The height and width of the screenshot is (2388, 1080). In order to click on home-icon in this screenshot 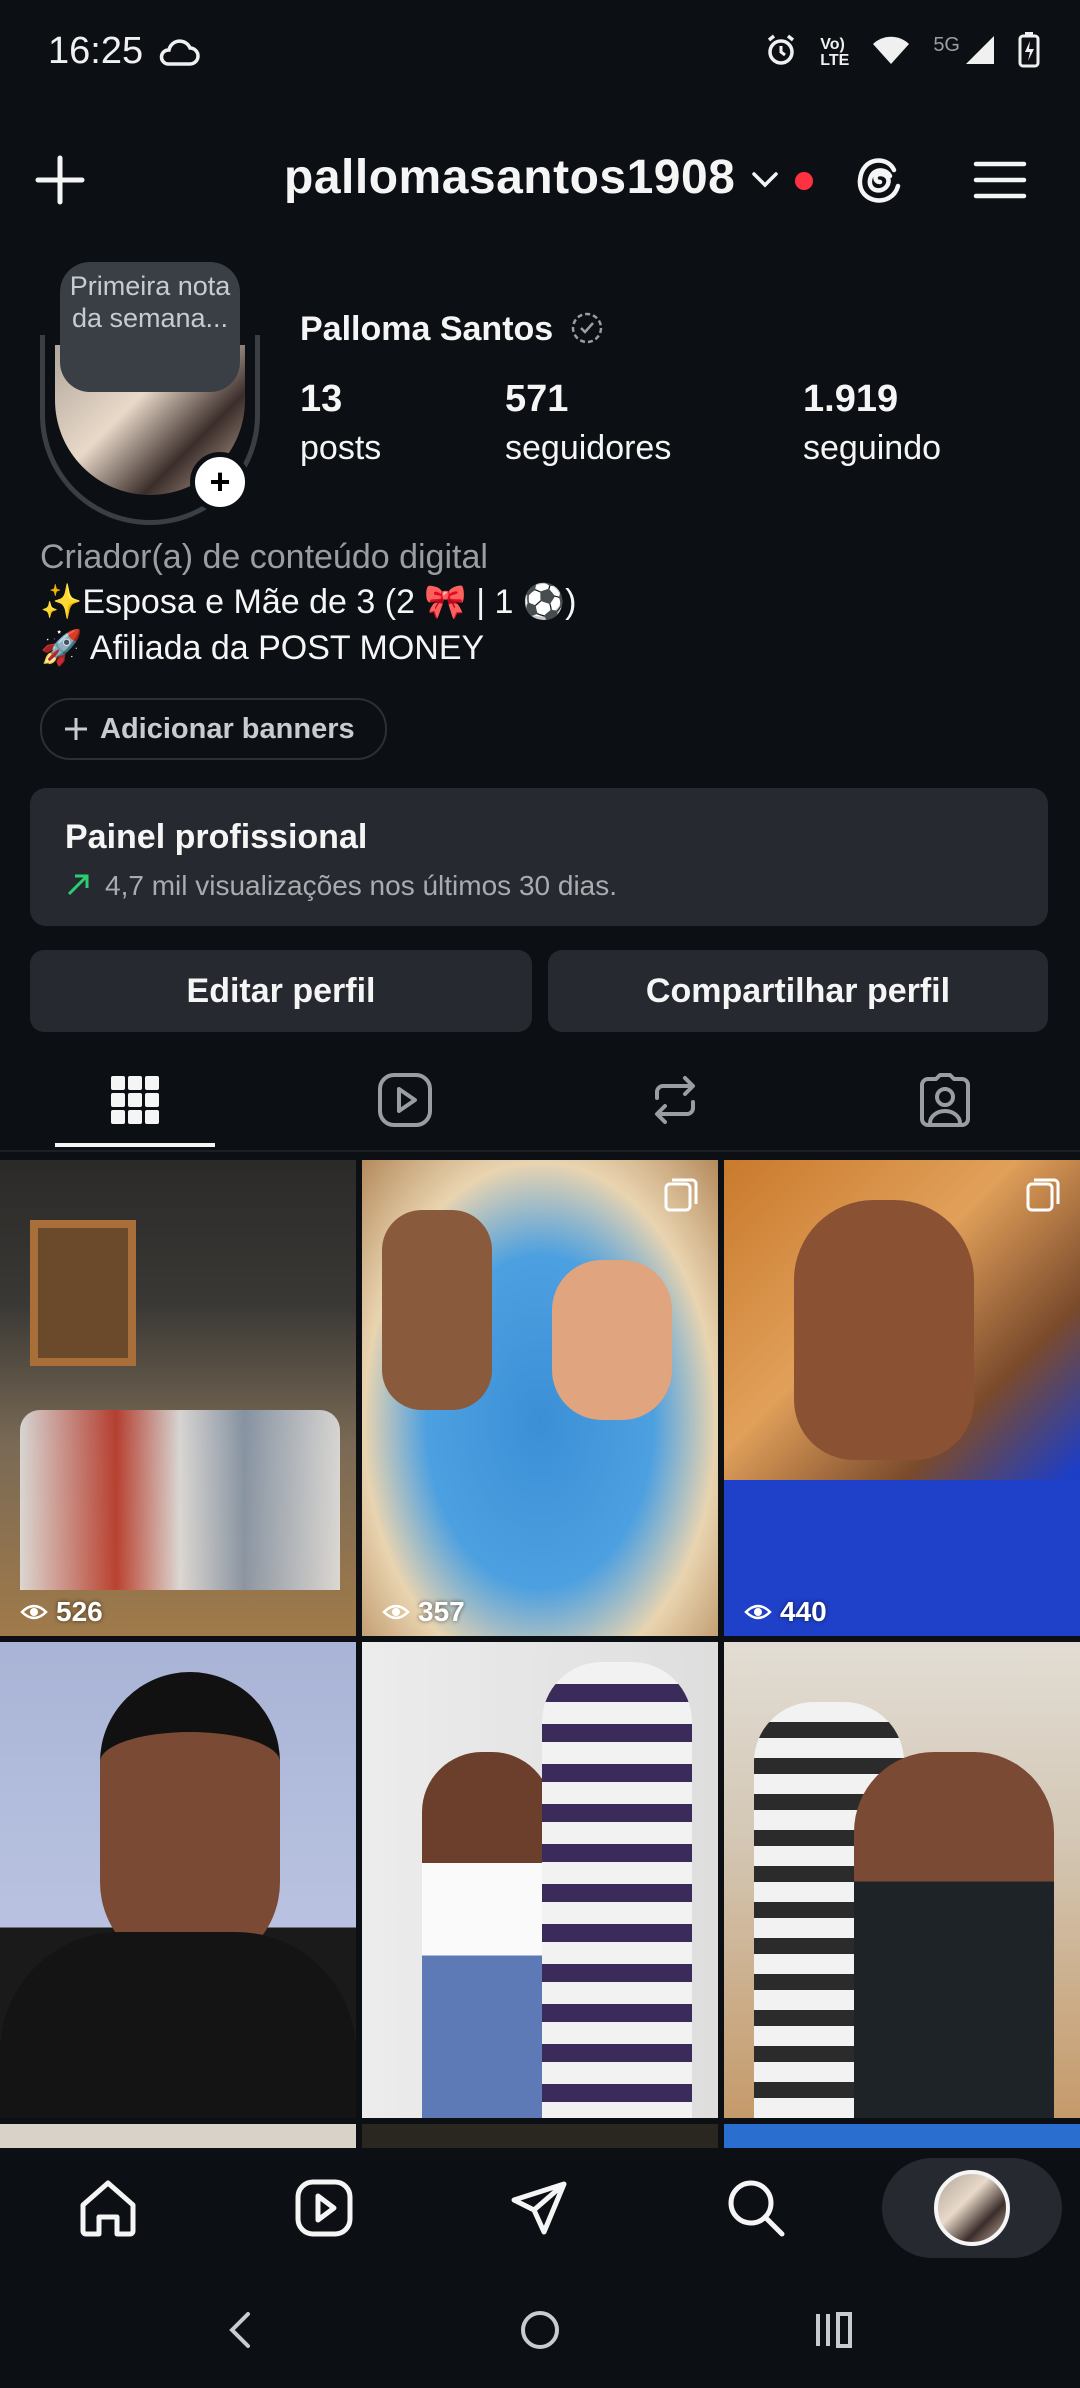, I will do `click(108, 2208)`.